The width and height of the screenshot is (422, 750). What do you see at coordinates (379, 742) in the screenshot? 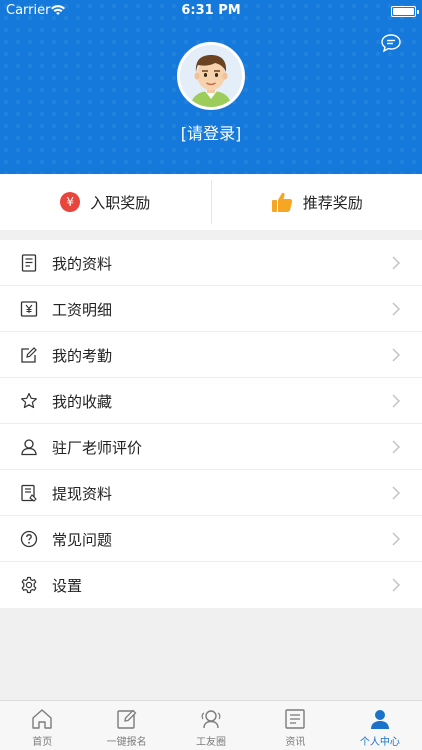
I see `tab-label: 个人中心` at bounding box center [379, 742].